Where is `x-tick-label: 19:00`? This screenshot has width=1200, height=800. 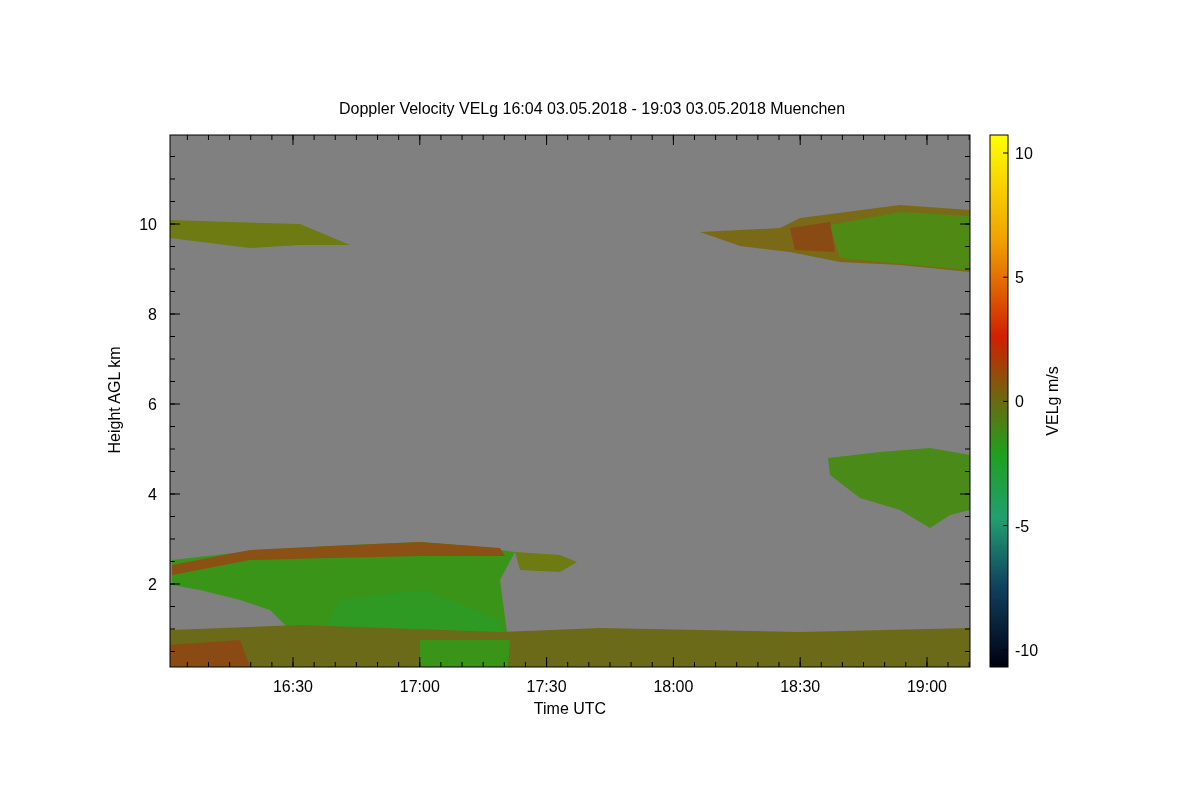 x-tick-label: 19:00 is located at coordinates (927, 686).